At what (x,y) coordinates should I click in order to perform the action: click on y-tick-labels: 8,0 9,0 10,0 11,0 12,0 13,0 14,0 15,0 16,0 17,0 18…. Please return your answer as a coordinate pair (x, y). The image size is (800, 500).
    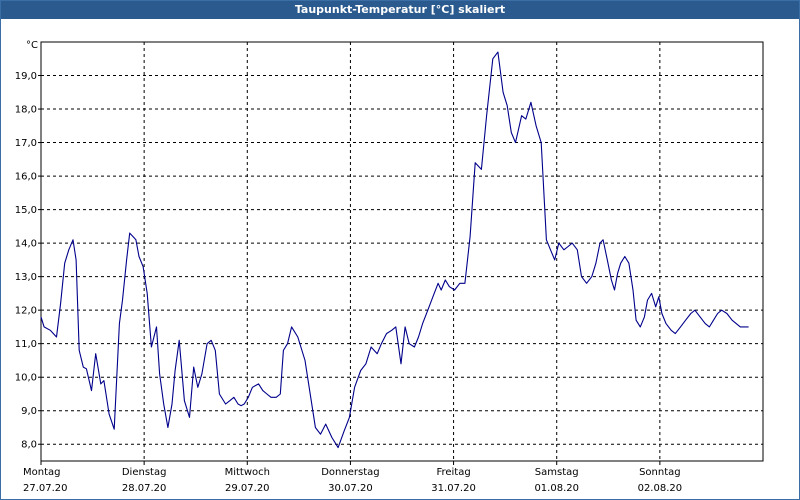
    Looking at the image, I should click on (26, 261).